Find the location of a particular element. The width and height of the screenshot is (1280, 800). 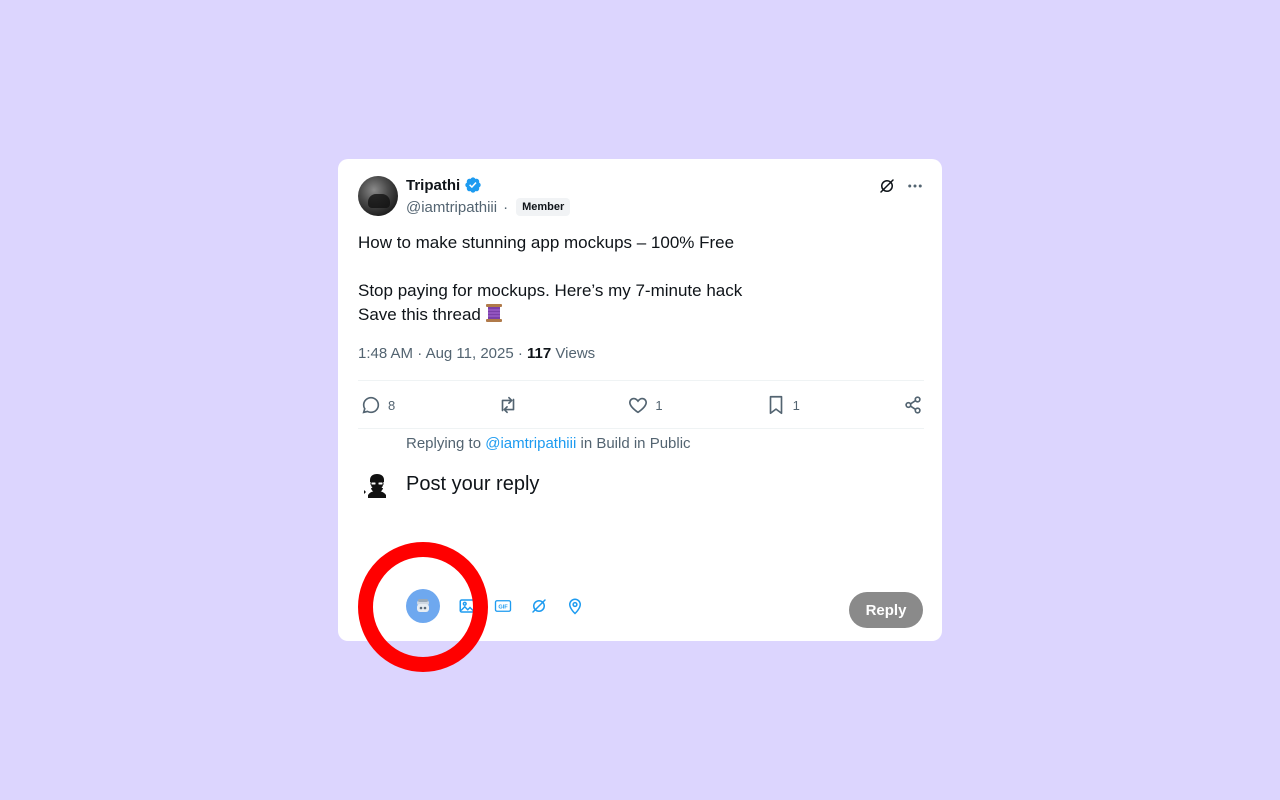

share-icon is located at coordinates (913, 405).